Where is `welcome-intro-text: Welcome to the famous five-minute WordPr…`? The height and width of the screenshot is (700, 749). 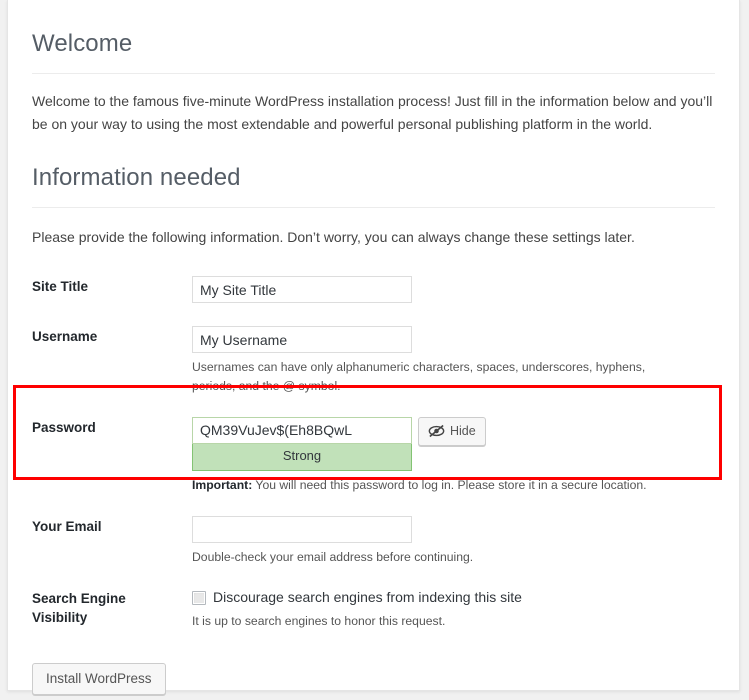
welcome-intro-text: Welcome to the famous five-minute WordPr… is located at coordinates (372, 112).